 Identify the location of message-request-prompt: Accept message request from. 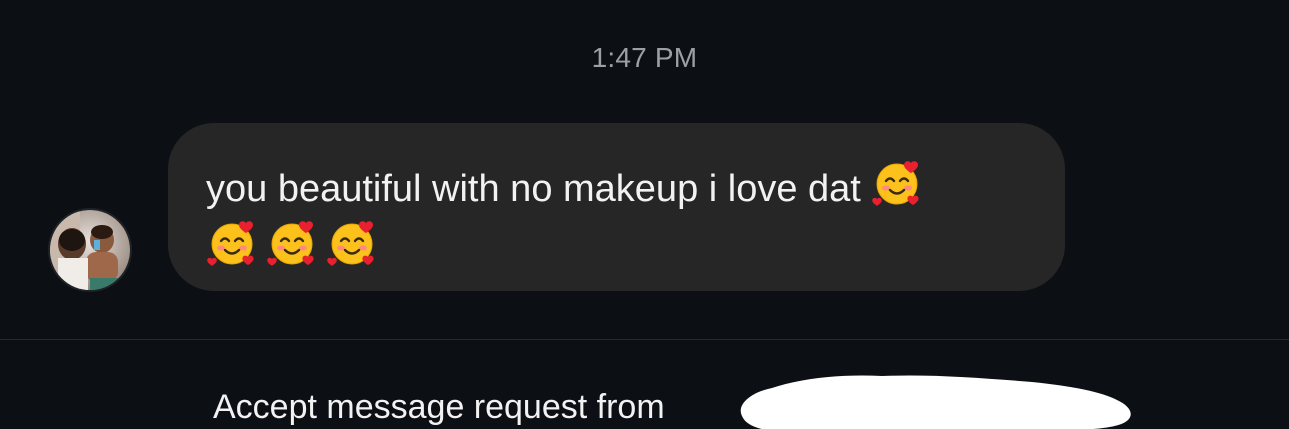
(439, 407).